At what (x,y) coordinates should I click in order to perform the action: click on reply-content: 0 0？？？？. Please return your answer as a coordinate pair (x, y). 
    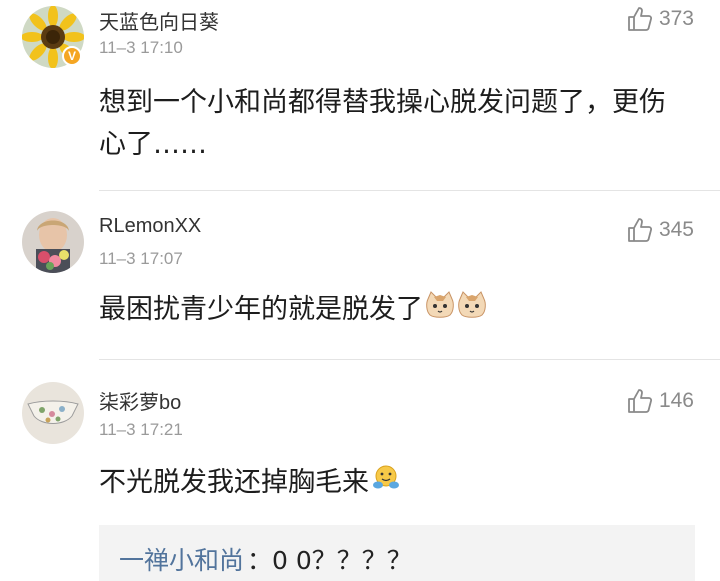
    Looking at the image, I should click on (342, 560).